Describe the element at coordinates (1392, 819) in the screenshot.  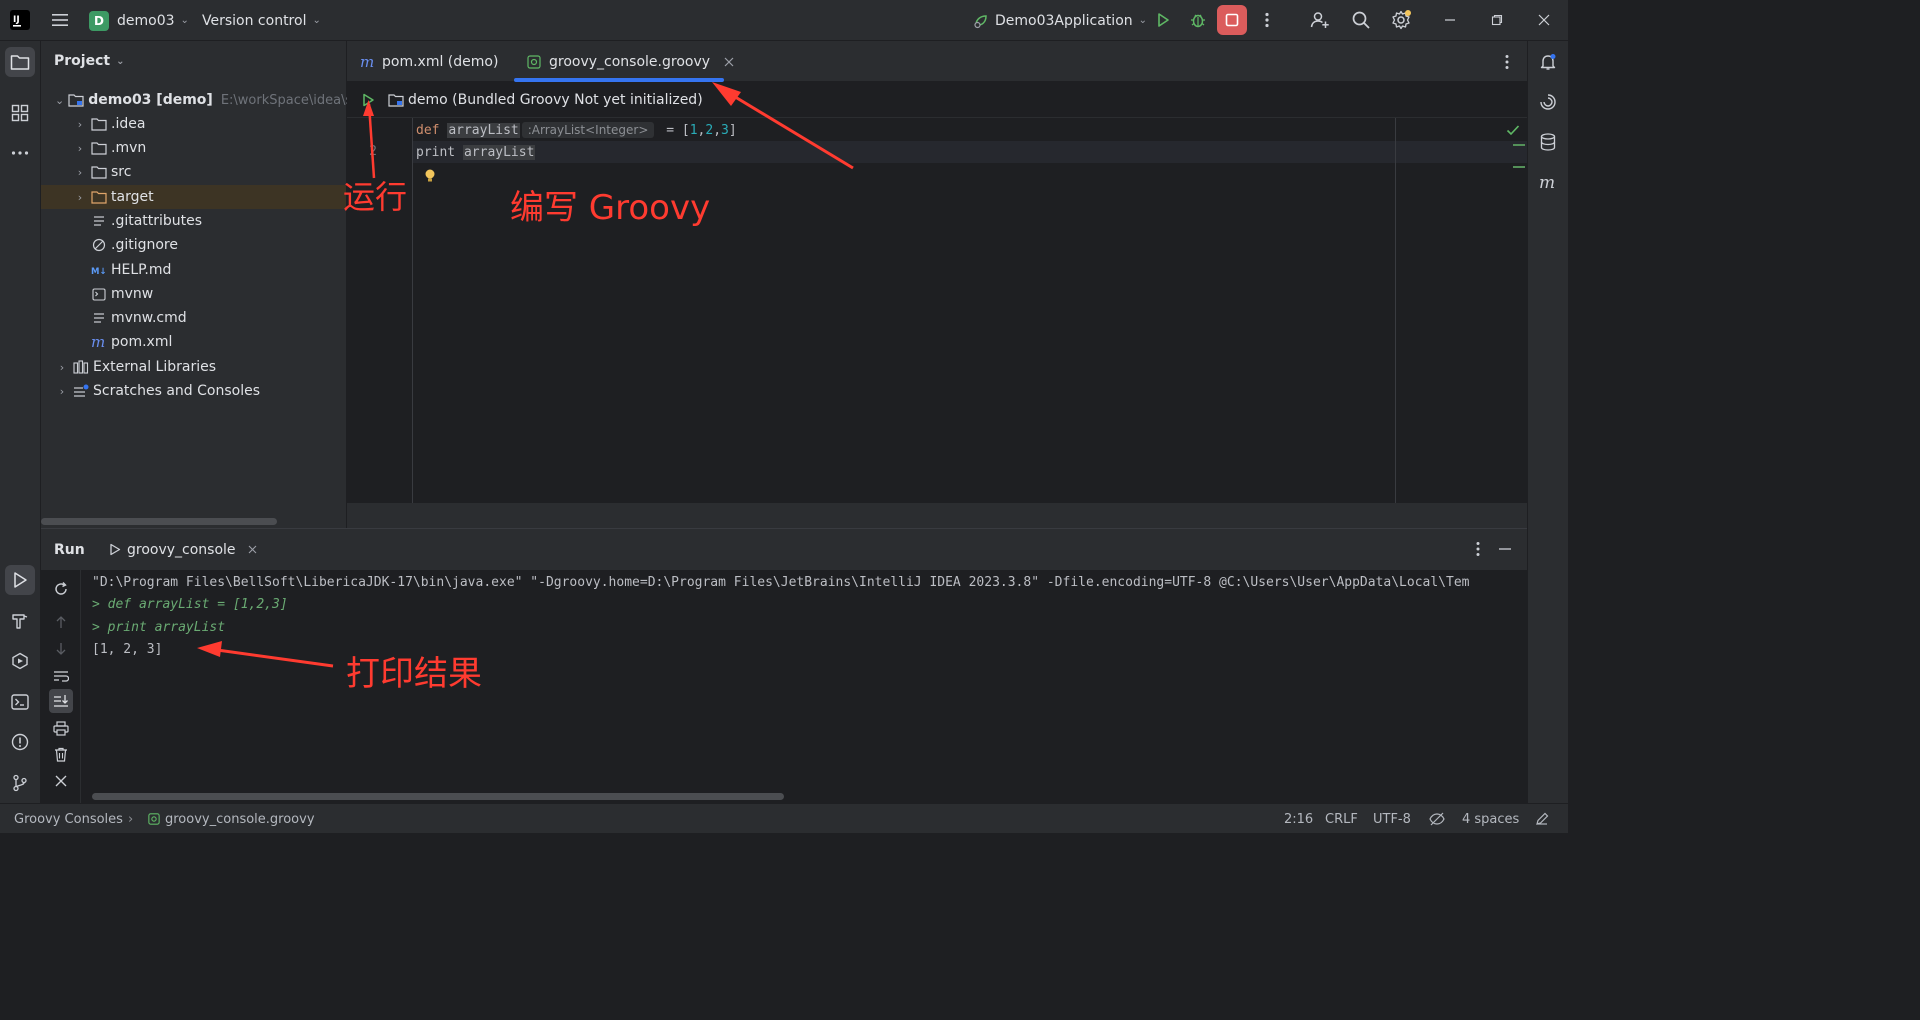
I see `file-encoding: UTF-8` at that location.